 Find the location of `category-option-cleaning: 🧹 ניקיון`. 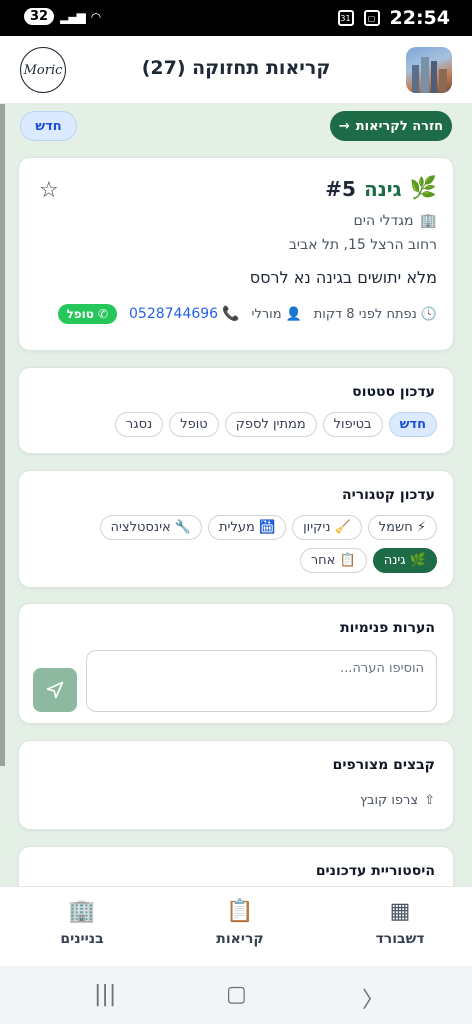

category-option-cleaning: 🧹 ניקיון is located at coordinates (327, 527).